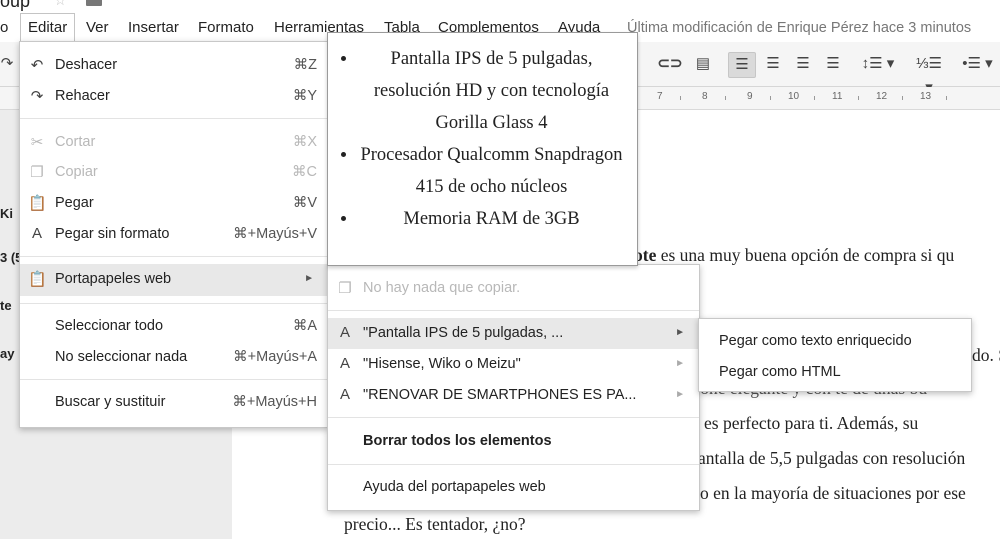 The width and height of the screenshot is (1000, 539). Describe the element at coordinates (113, 279) in the screenshot. I see `menu-item-label: Portapapeles web` at that location.